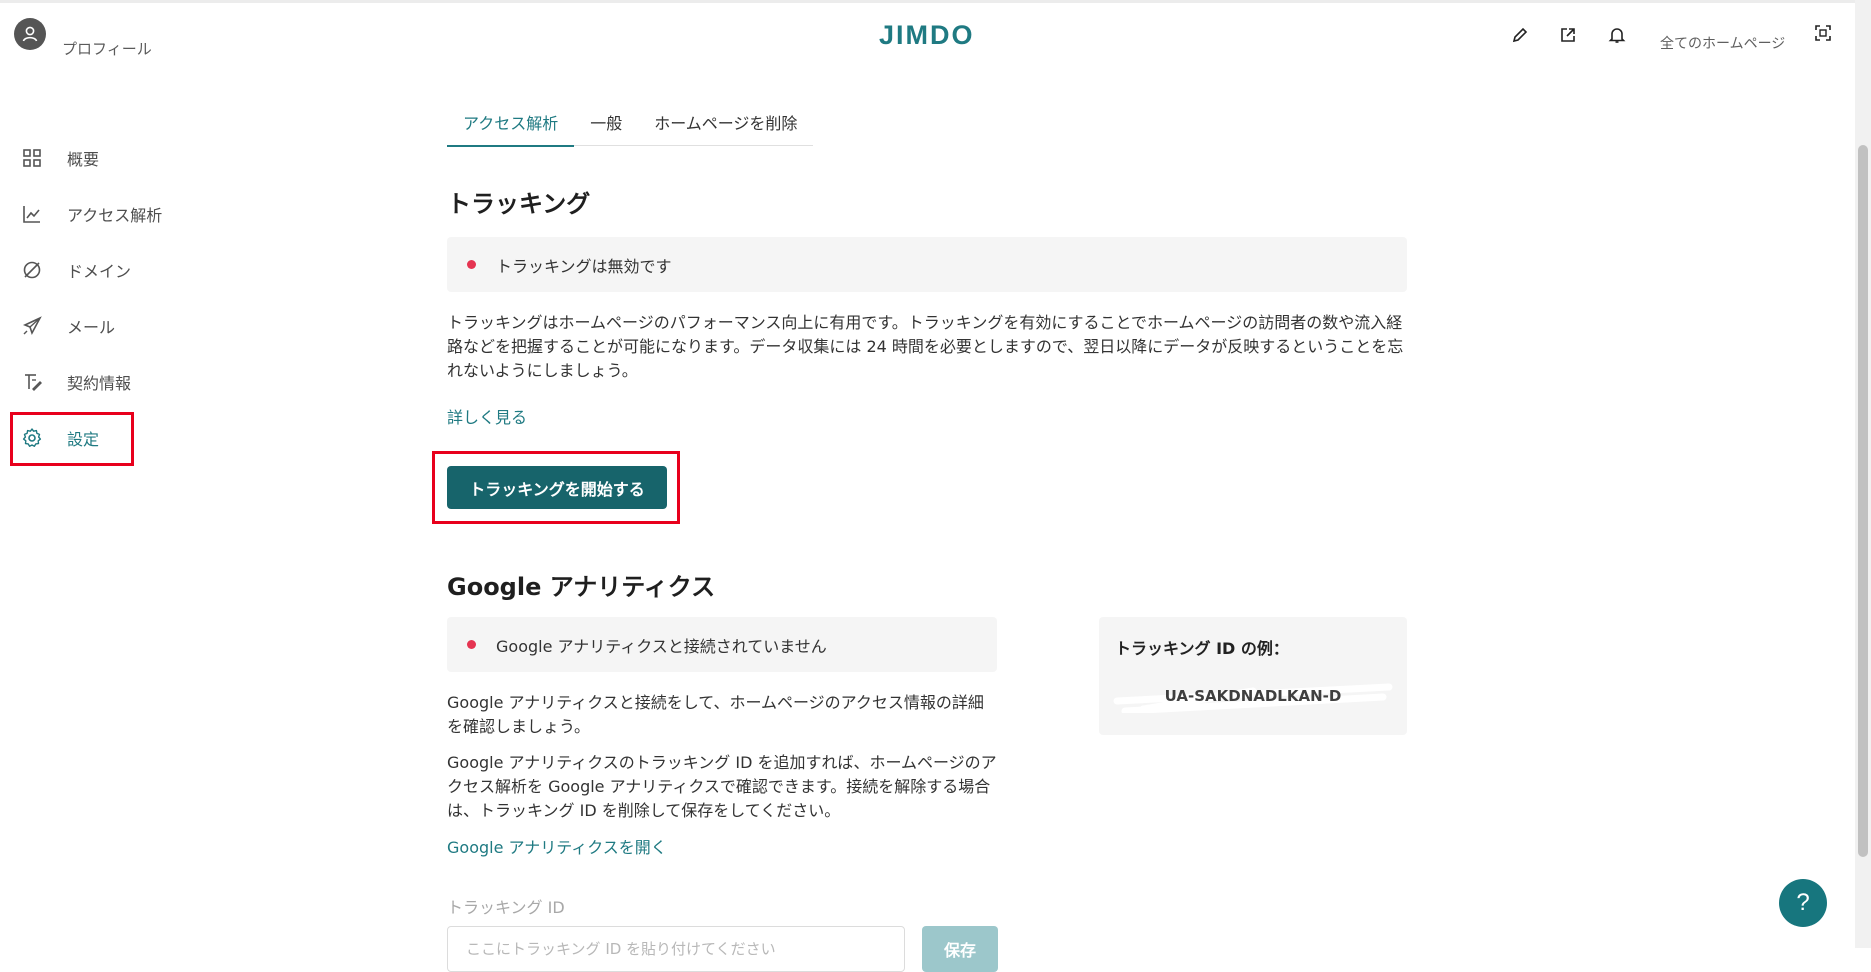 The width and height of the screenshot is (1871, 972). Describe the element at coordinates (72, 439) in the screenshot. I see `settings-highlight-box` at that location.